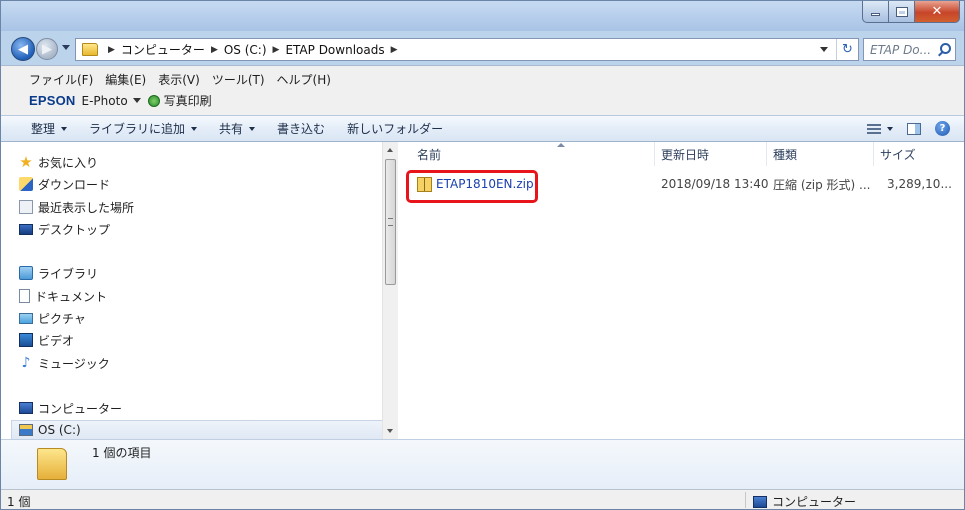 Image resolution: width=965 pixels, height=510 pixels. I want to click on menu-edit: 編集(E), so click(125, 79).